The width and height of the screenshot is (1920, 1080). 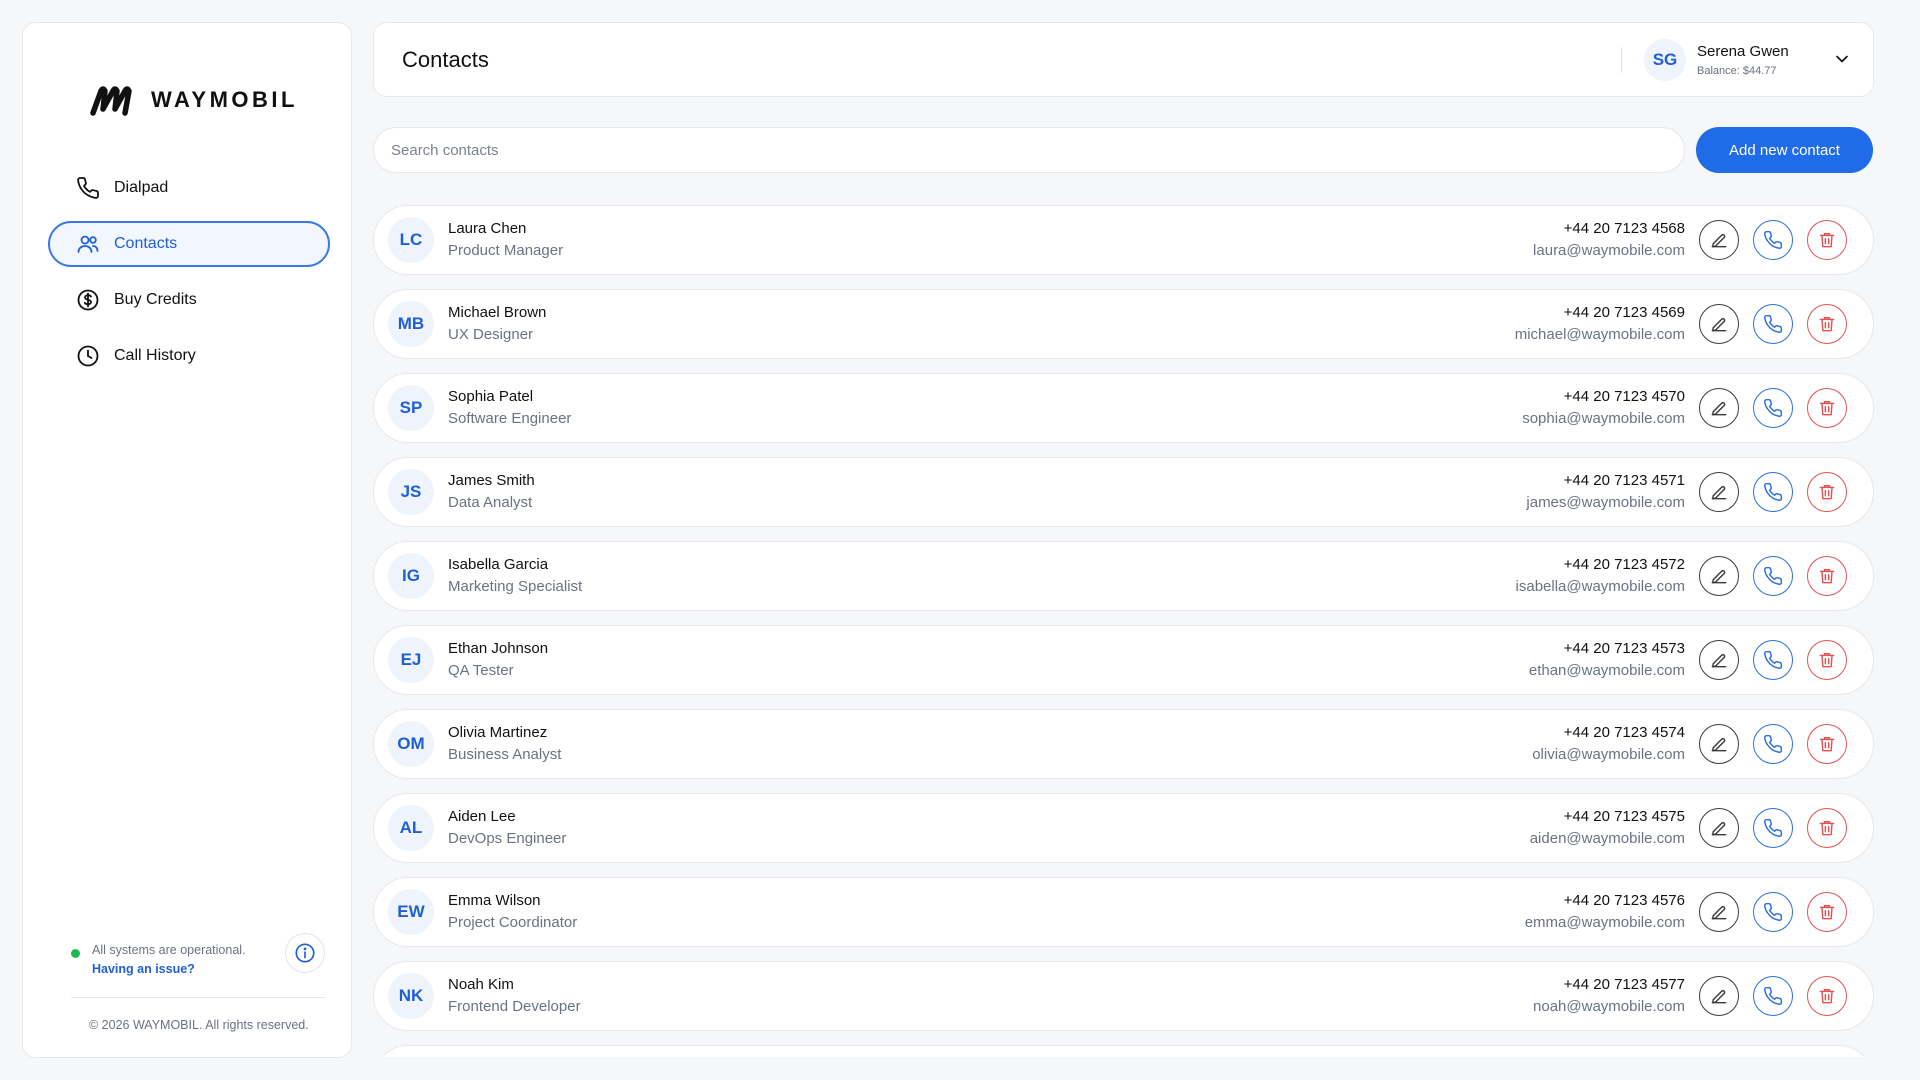 I want to click on contact-role: Frontend Developer, so click(x=514, y=1006).